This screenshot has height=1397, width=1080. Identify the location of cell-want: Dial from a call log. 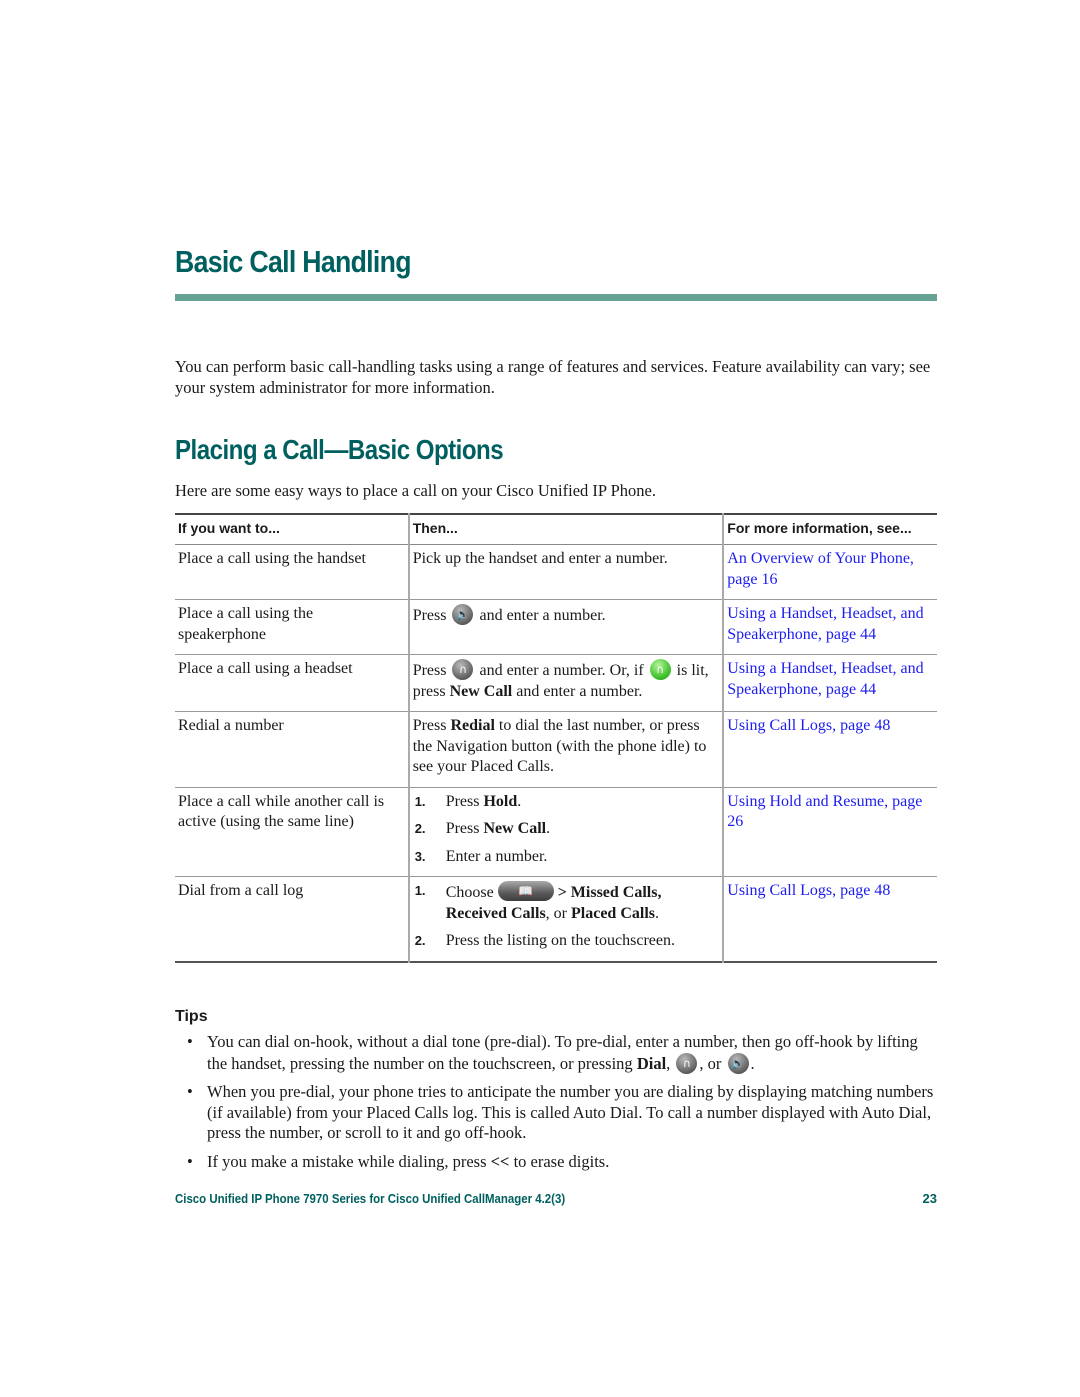
(241, 890).